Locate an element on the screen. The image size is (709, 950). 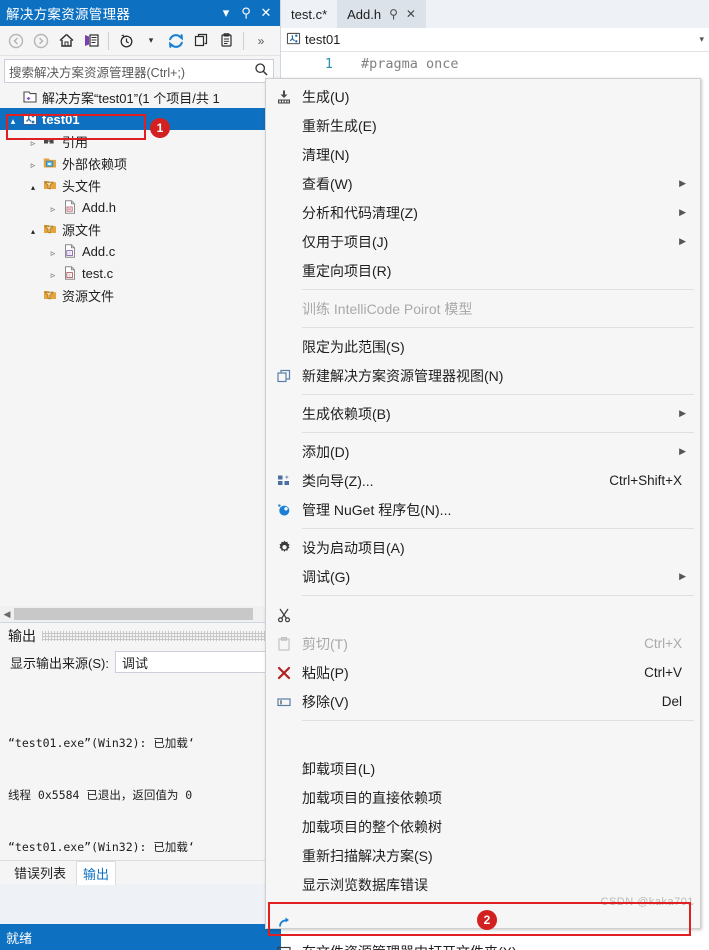
menu-item-open-in-terminal: 在文件资源管理器中打开文件夹(X) is located at coordinates (483, 943).